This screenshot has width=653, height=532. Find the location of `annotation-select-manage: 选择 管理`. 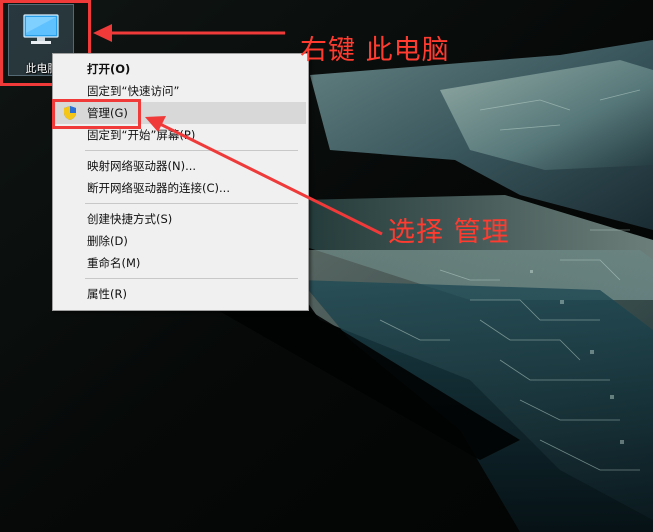

annotation-select-manage: 选择 管理 is located at coordinates (449, 232).